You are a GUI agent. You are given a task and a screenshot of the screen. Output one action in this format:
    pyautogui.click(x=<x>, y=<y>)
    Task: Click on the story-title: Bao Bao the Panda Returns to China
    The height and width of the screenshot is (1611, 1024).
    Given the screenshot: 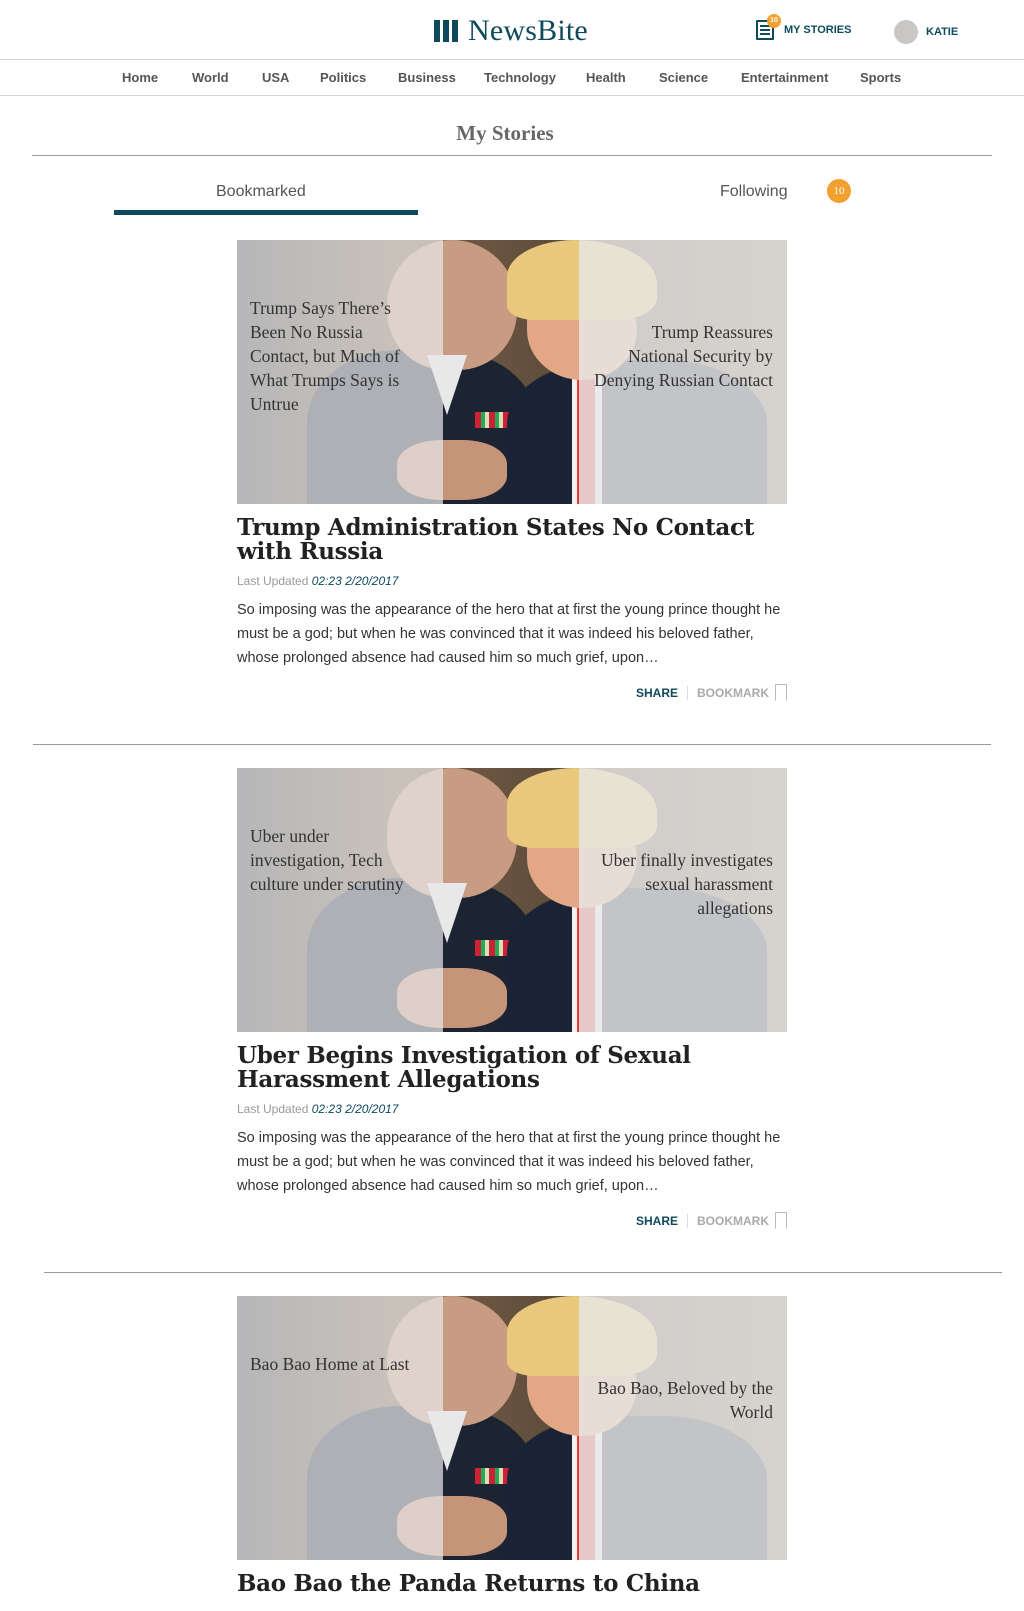 What is the action you would take?
    pyautogui.click(x=512, y=1584)
    